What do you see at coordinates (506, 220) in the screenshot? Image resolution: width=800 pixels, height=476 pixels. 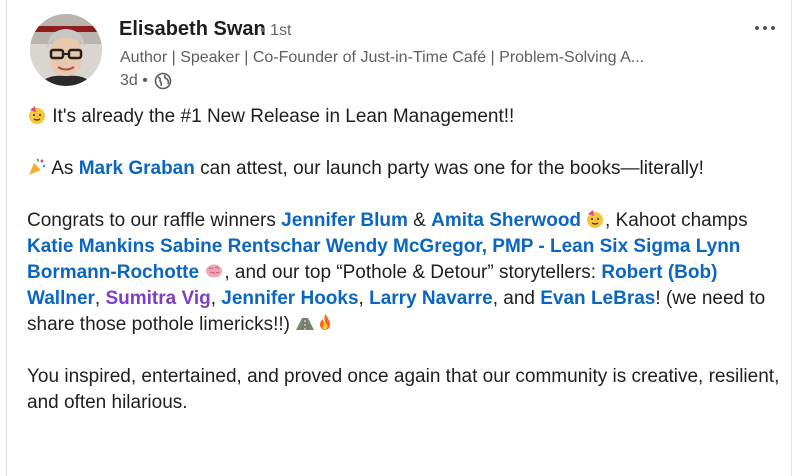 I see `mention-amita-sherwood: Amita Sherwood` at bounding box center [506, 220].